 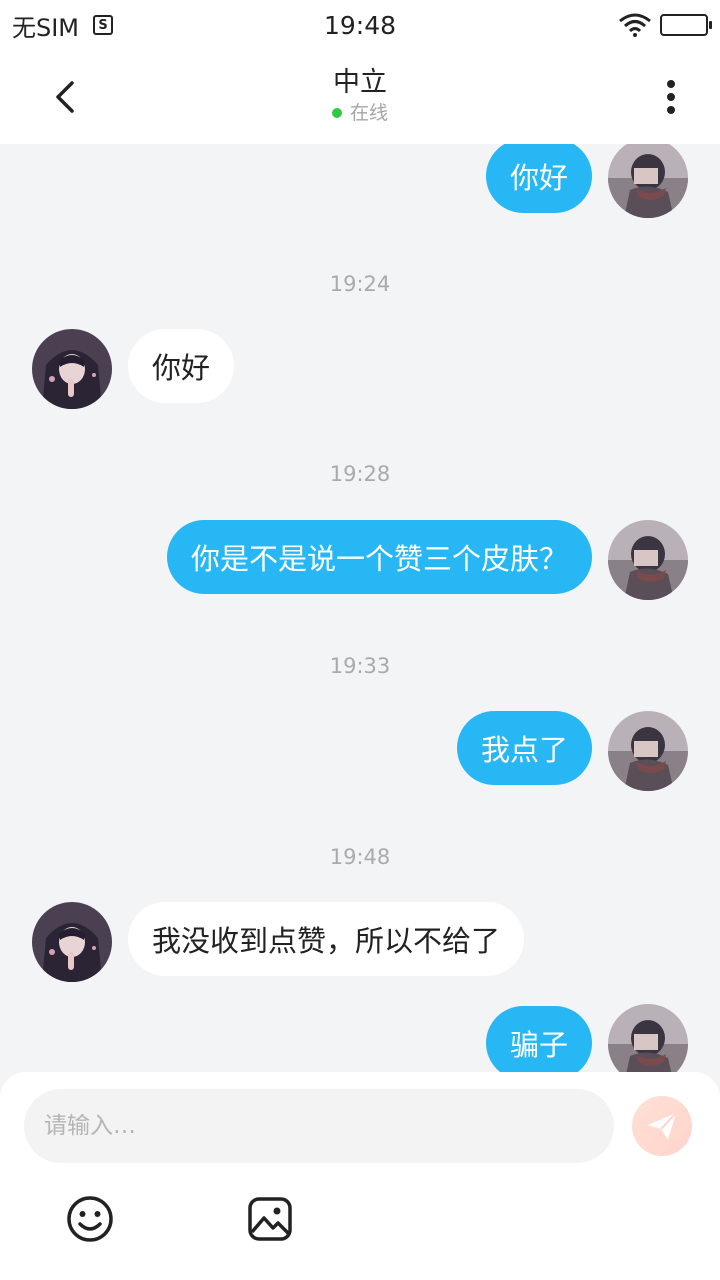 What do you see at coordinates (379, 557) in the screenshot?
I see `outgoing-message: 你是不是说一个赞三个皮肤？` at bounding box center [379, 557].